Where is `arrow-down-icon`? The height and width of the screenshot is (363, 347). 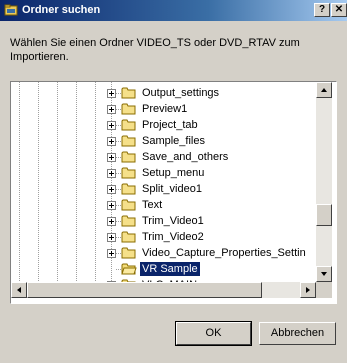 arrow-down-icon is located at coordinates (324, 274).